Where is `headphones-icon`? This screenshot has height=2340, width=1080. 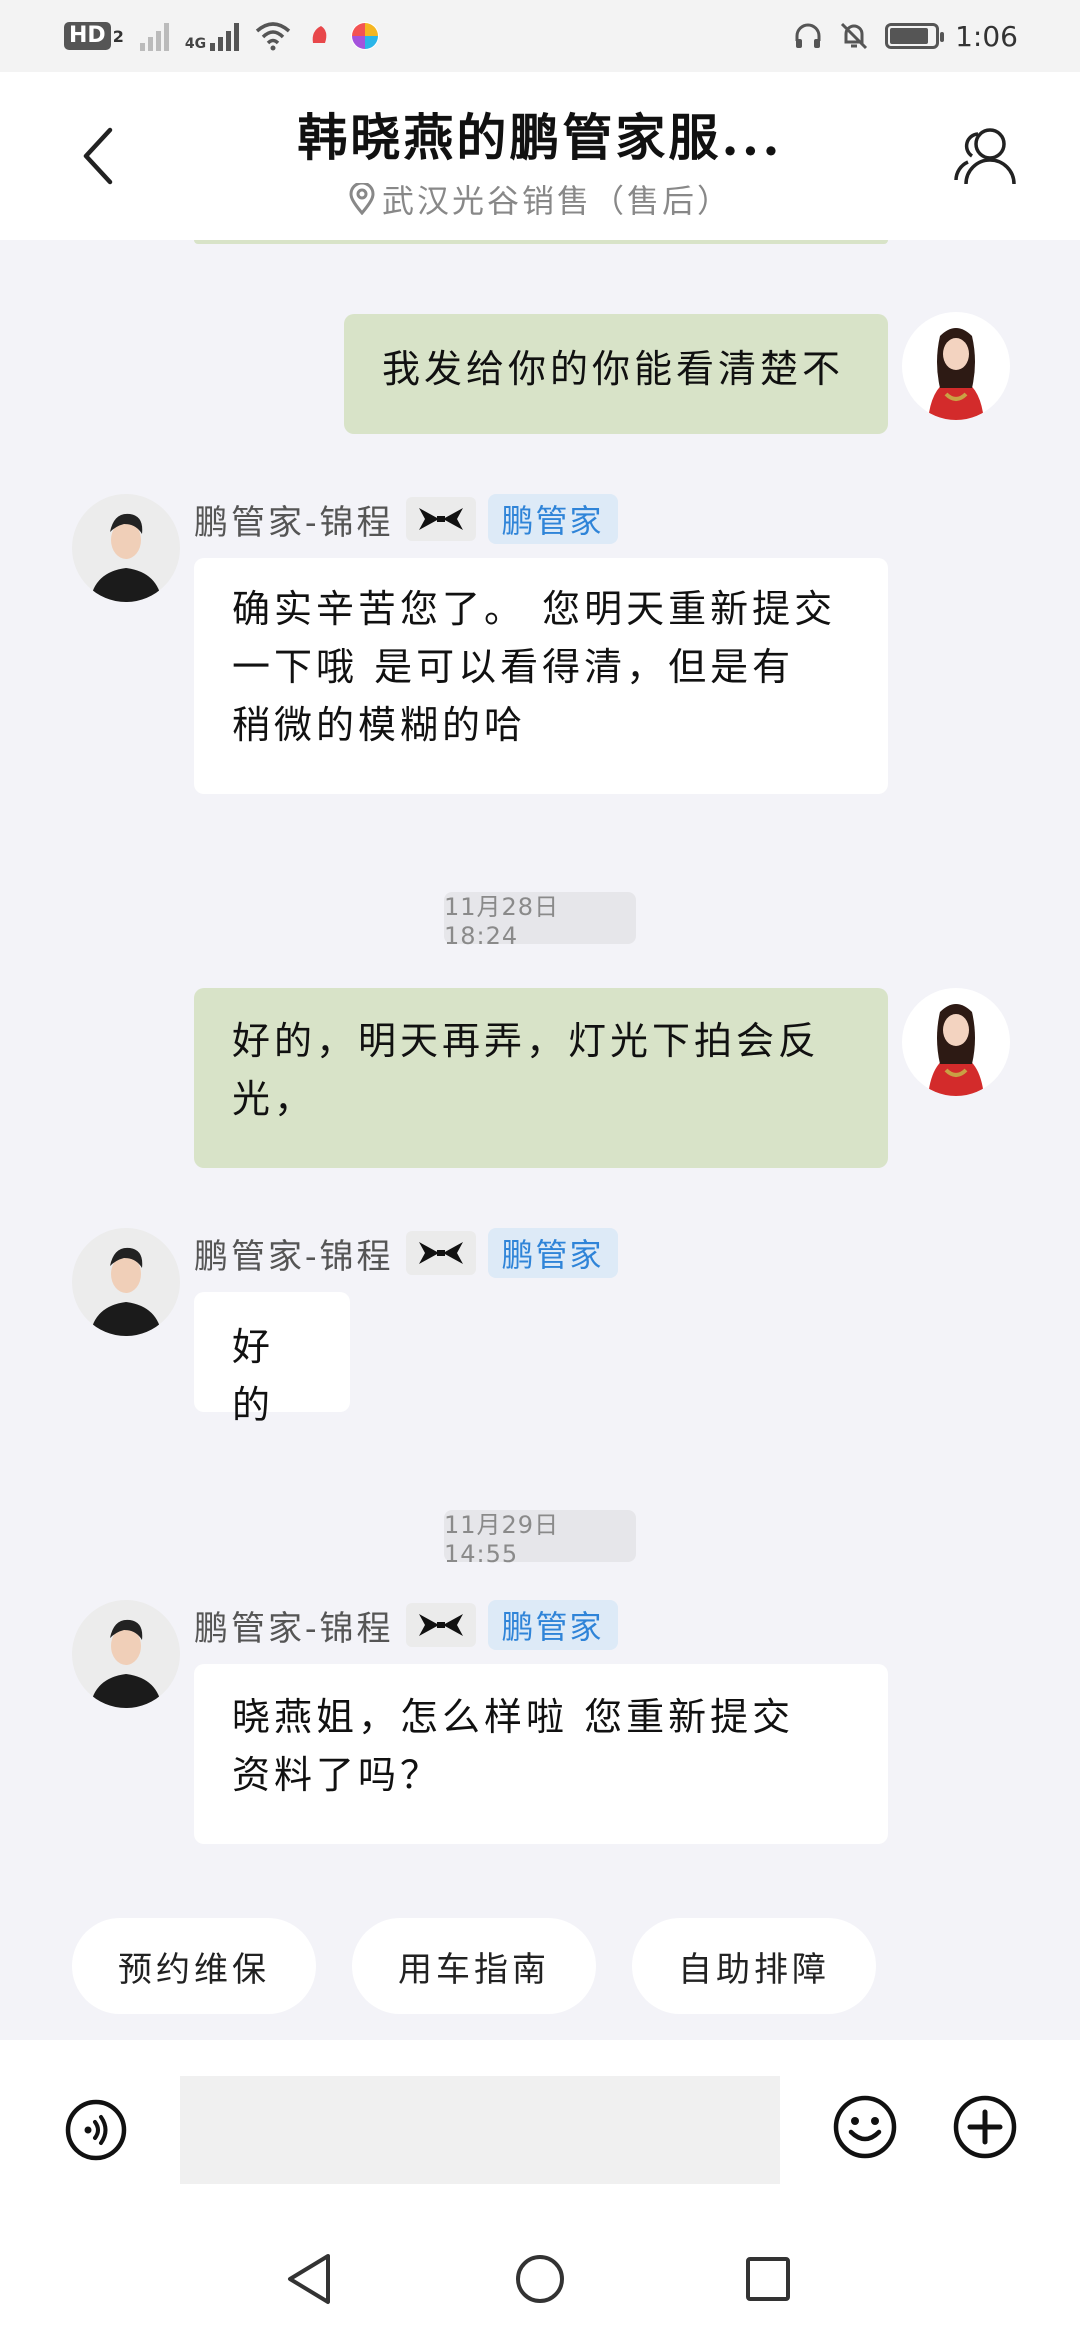
headphones-icon is located at coordinates (808, 35).